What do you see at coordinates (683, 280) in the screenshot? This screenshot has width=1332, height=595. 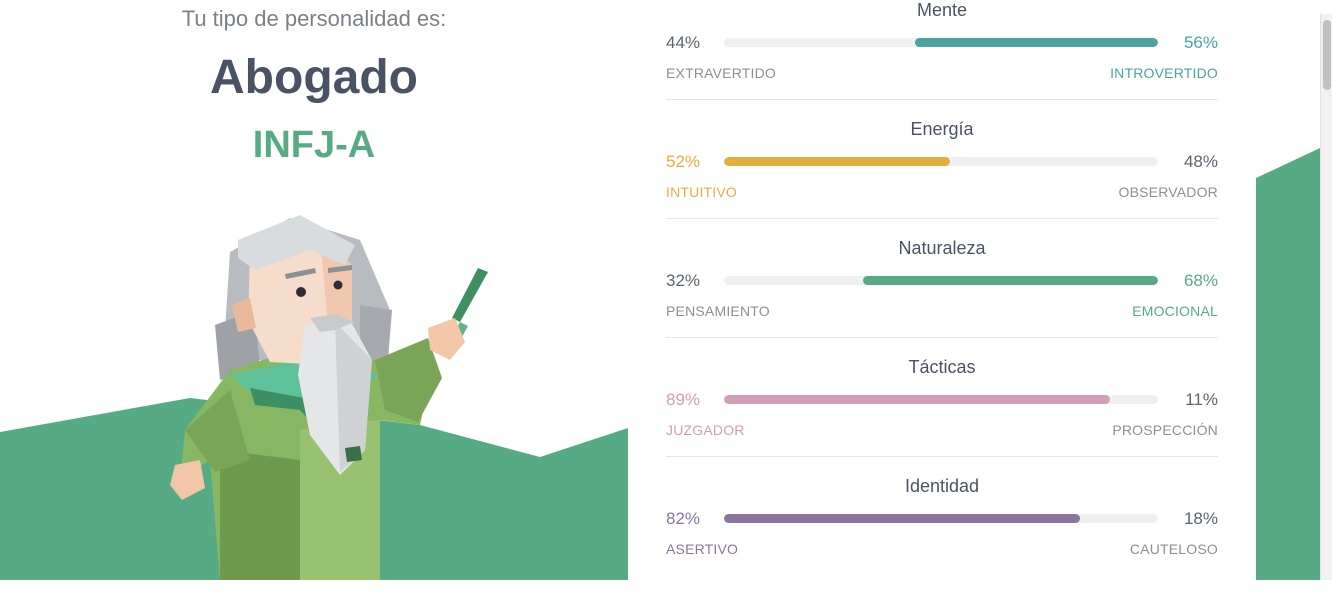 I see `trait-left-percent: 32%` at bounding box center [683, 280].